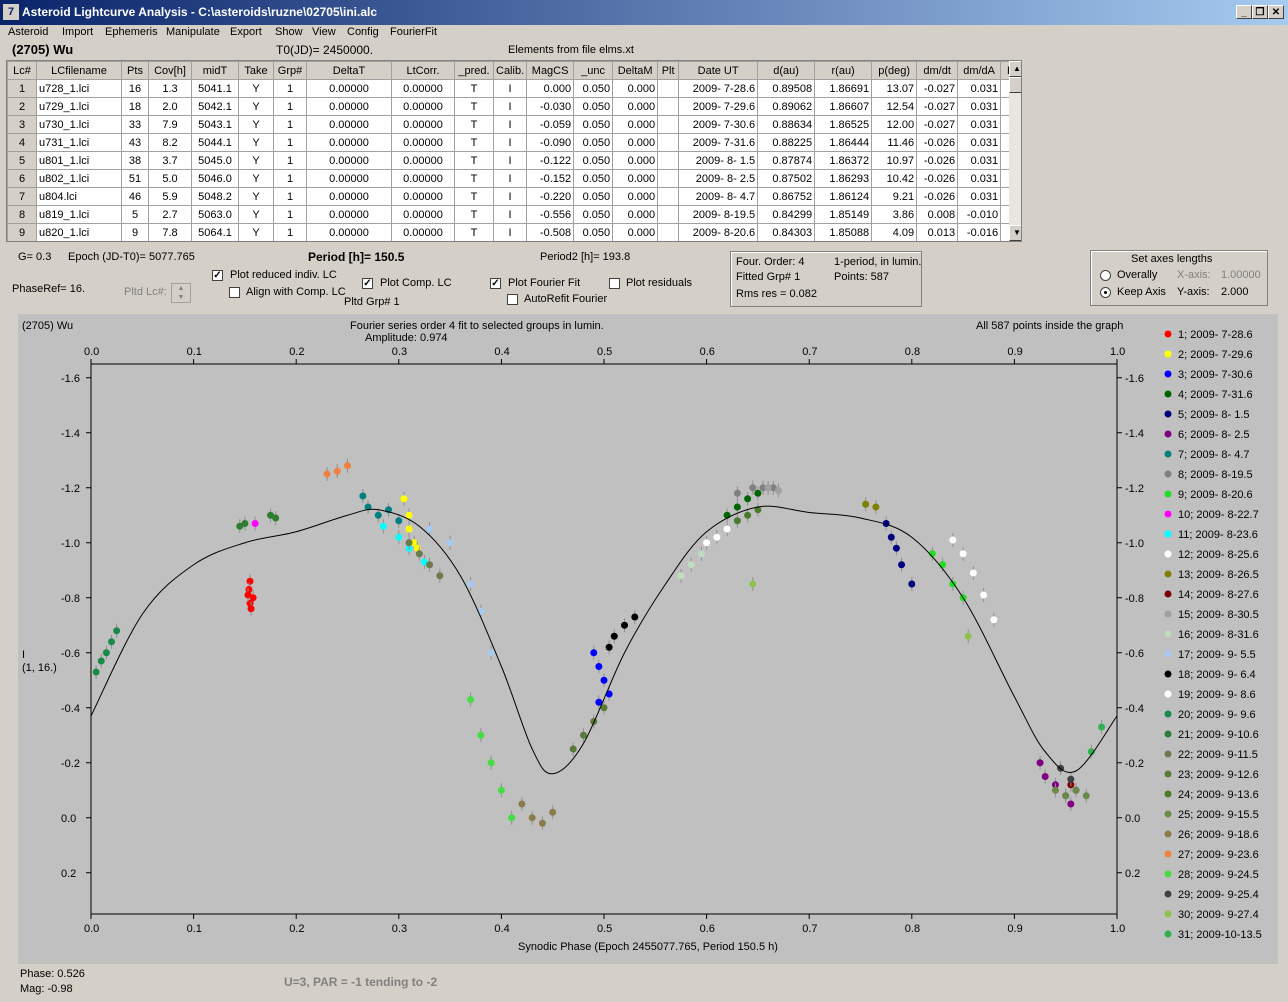 Image resolution: width=1288 pixels, height=1002 pixels. Describe the element at coordinates (289, 32) in the screenshot. I see `menu-show: Show` at that location.